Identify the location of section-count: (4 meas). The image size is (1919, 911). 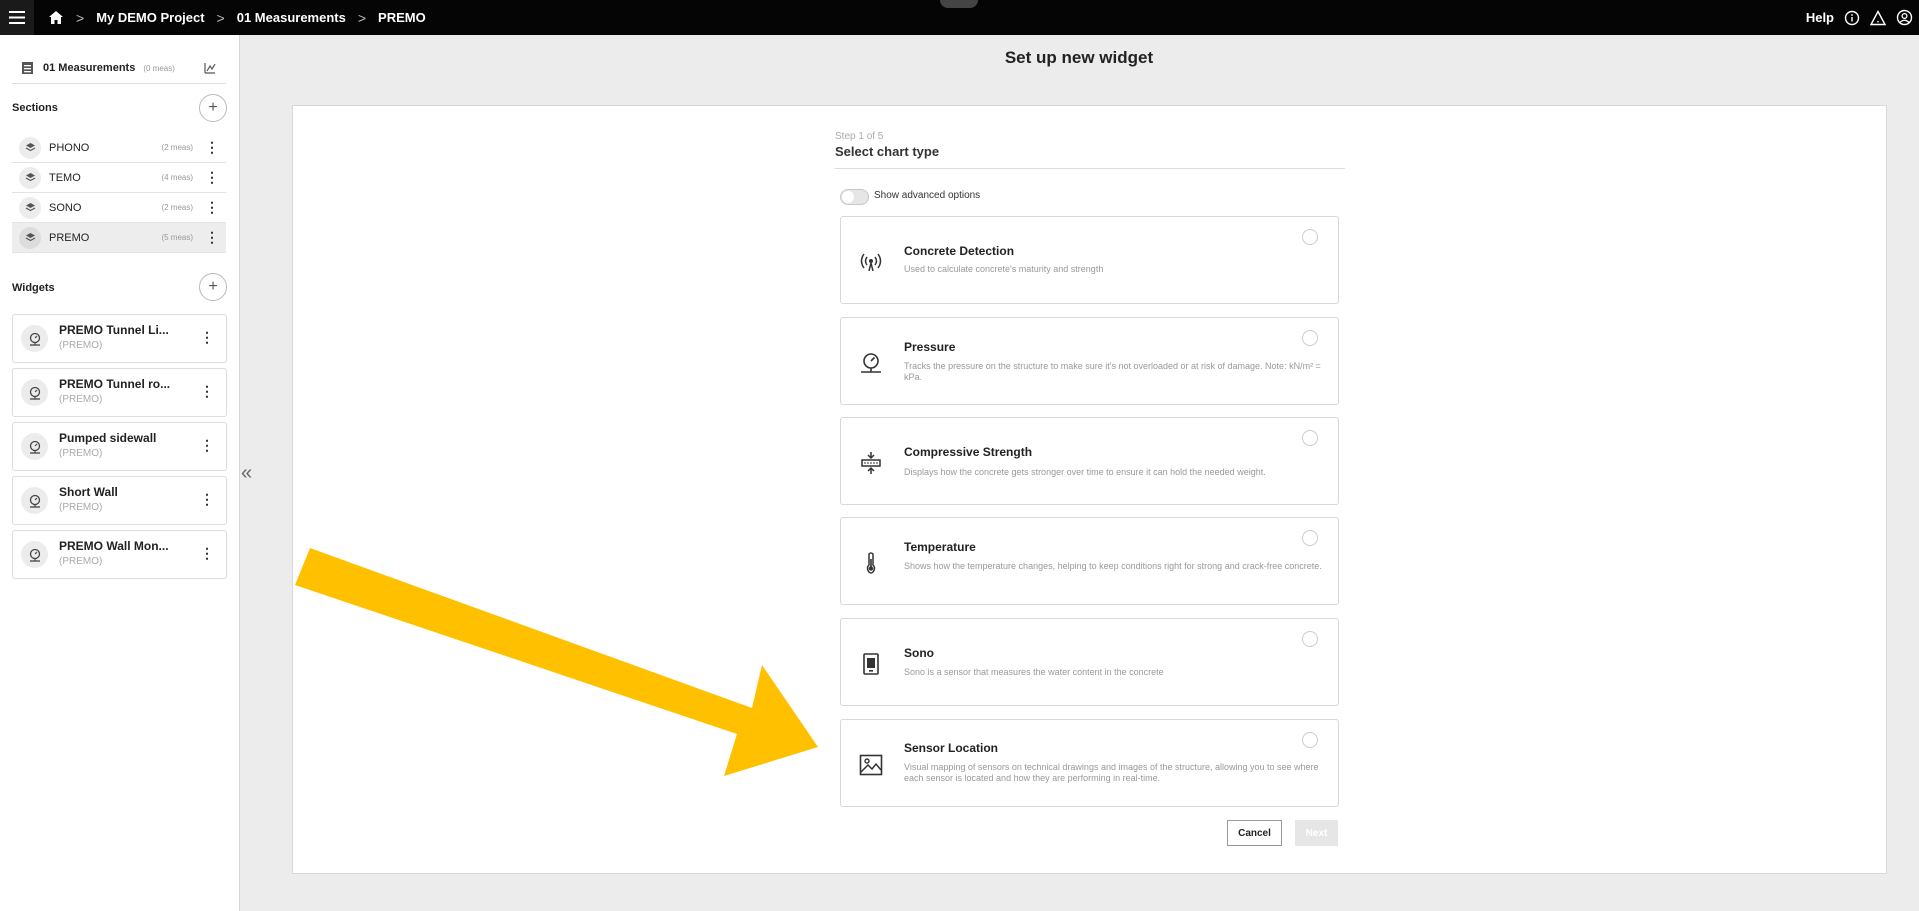
(177, 177).